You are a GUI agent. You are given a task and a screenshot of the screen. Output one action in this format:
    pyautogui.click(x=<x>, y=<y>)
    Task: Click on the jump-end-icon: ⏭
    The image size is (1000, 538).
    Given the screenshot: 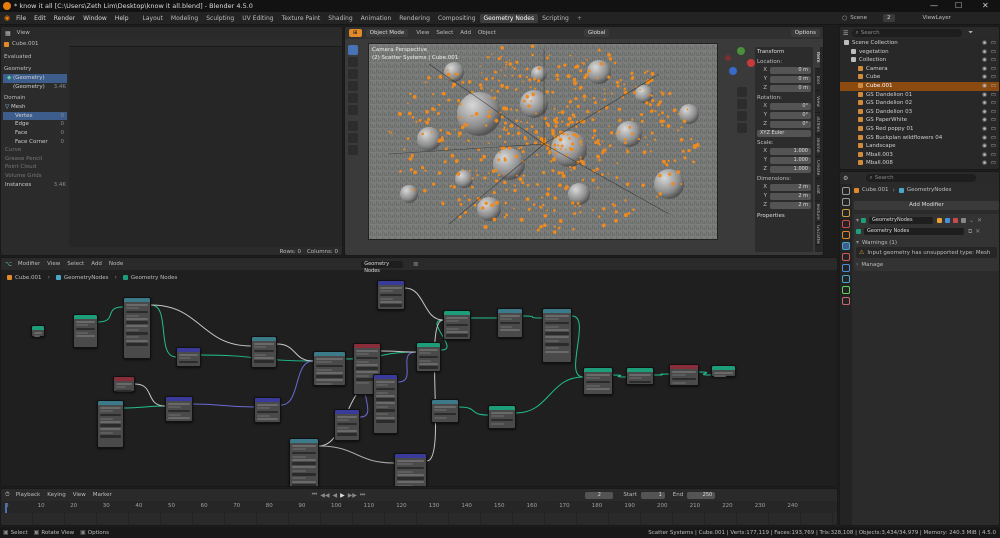 What is the action you would take?
    pyautogui.click(x=362, y=495)
    